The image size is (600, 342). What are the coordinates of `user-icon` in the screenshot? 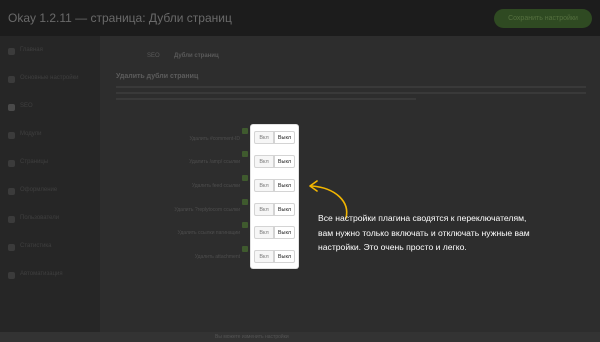 It's located at (11, 219).